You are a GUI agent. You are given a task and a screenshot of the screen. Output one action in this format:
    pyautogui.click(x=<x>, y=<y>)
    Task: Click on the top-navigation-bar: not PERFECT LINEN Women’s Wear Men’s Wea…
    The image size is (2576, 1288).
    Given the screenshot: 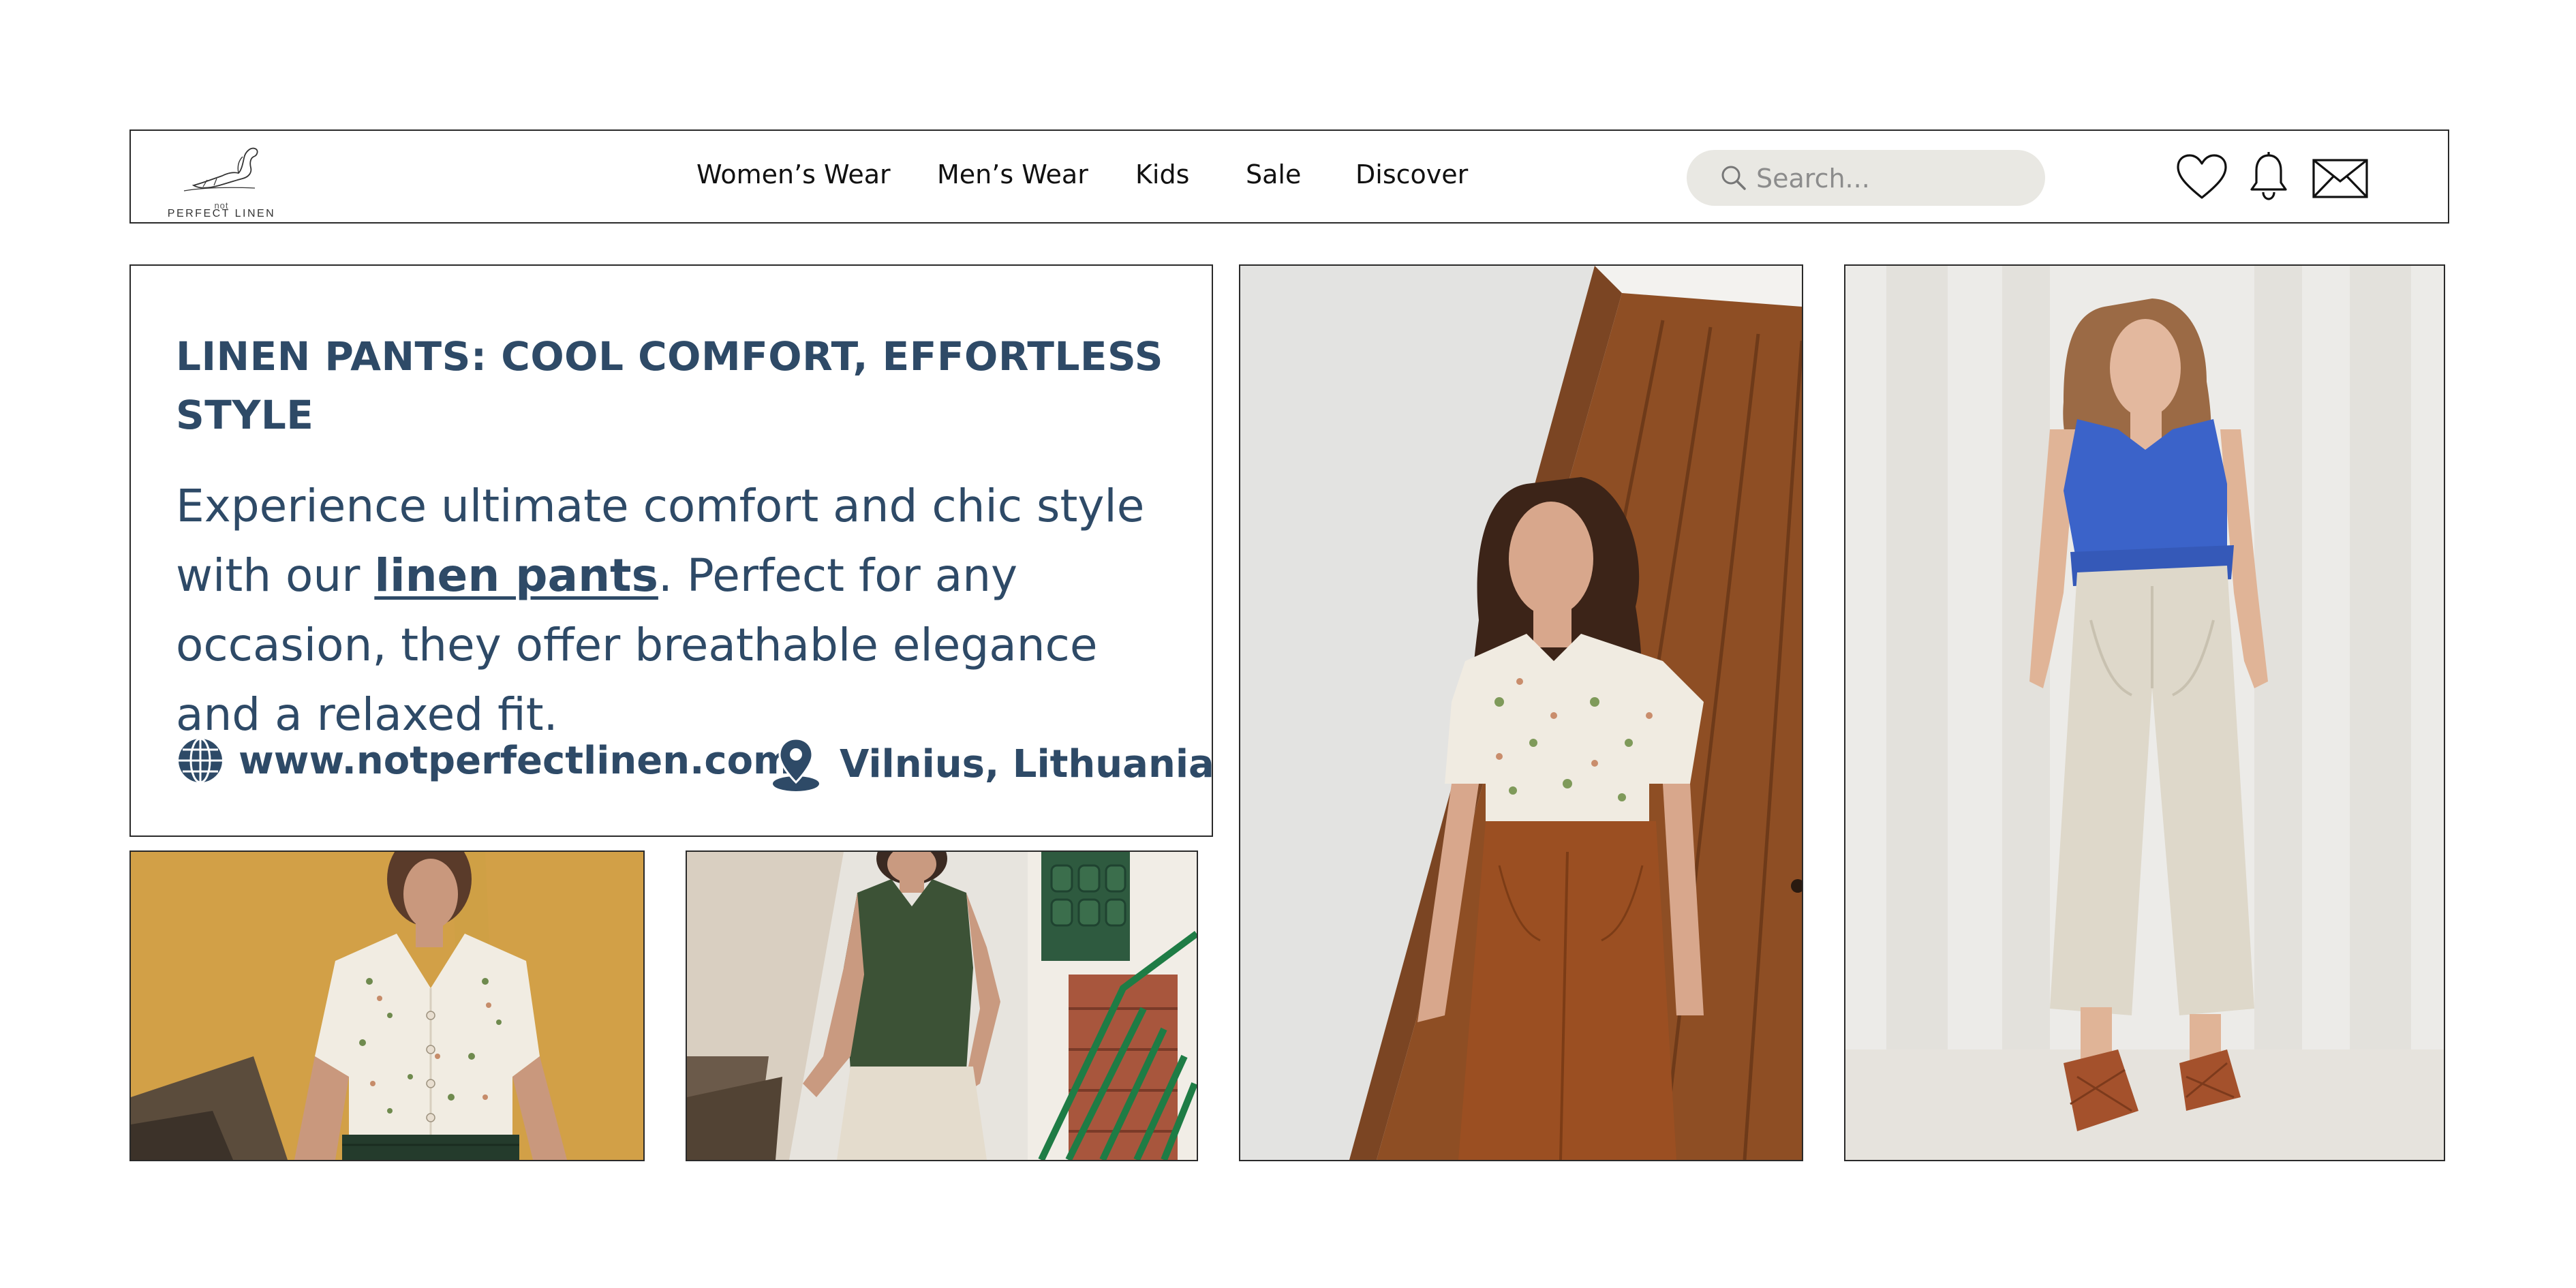 What is the action you would take?
    pyautogui.click(x=1289, y=176)
    